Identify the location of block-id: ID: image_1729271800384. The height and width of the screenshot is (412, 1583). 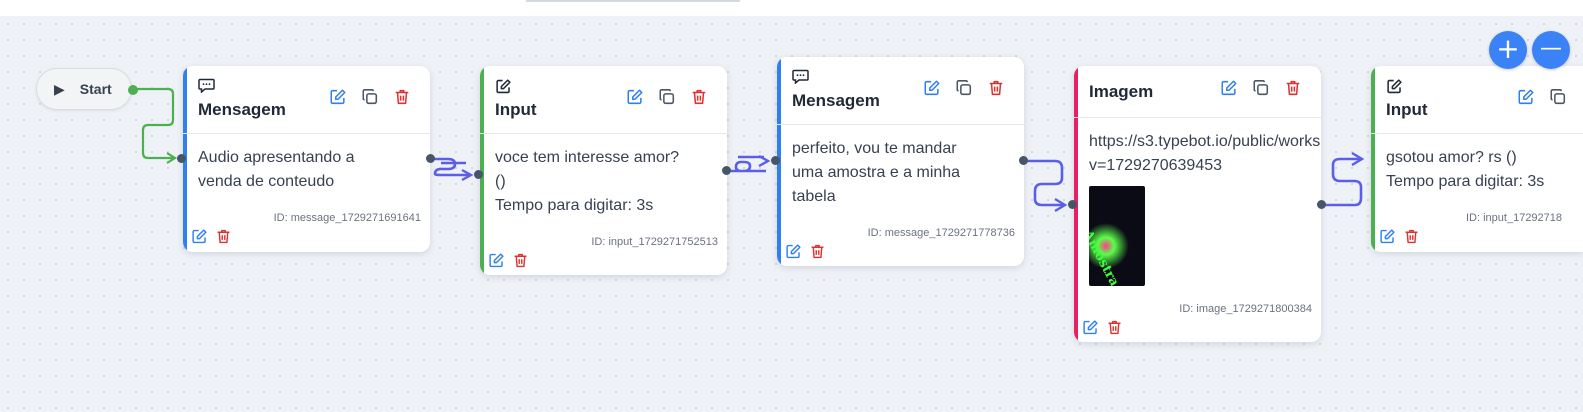
(1245, 309).